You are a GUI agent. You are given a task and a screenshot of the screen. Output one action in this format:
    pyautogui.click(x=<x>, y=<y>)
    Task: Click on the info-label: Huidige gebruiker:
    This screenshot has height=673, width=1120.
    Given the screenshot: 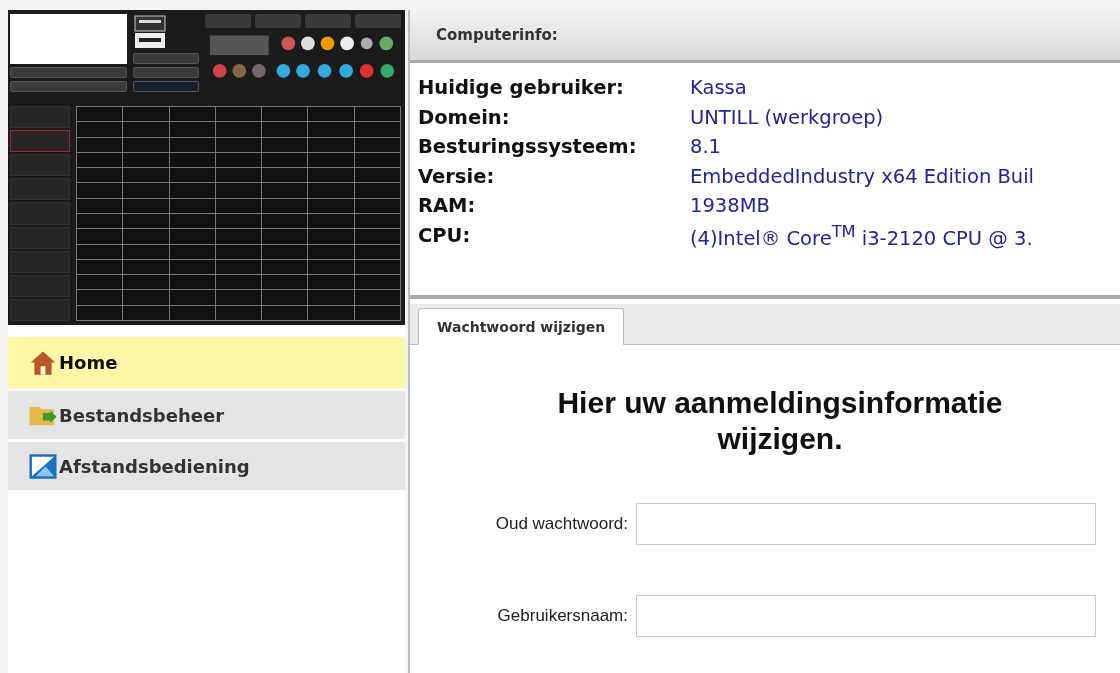 What is the action you would take?
    pyautogui.click(x=521, y=88)
    